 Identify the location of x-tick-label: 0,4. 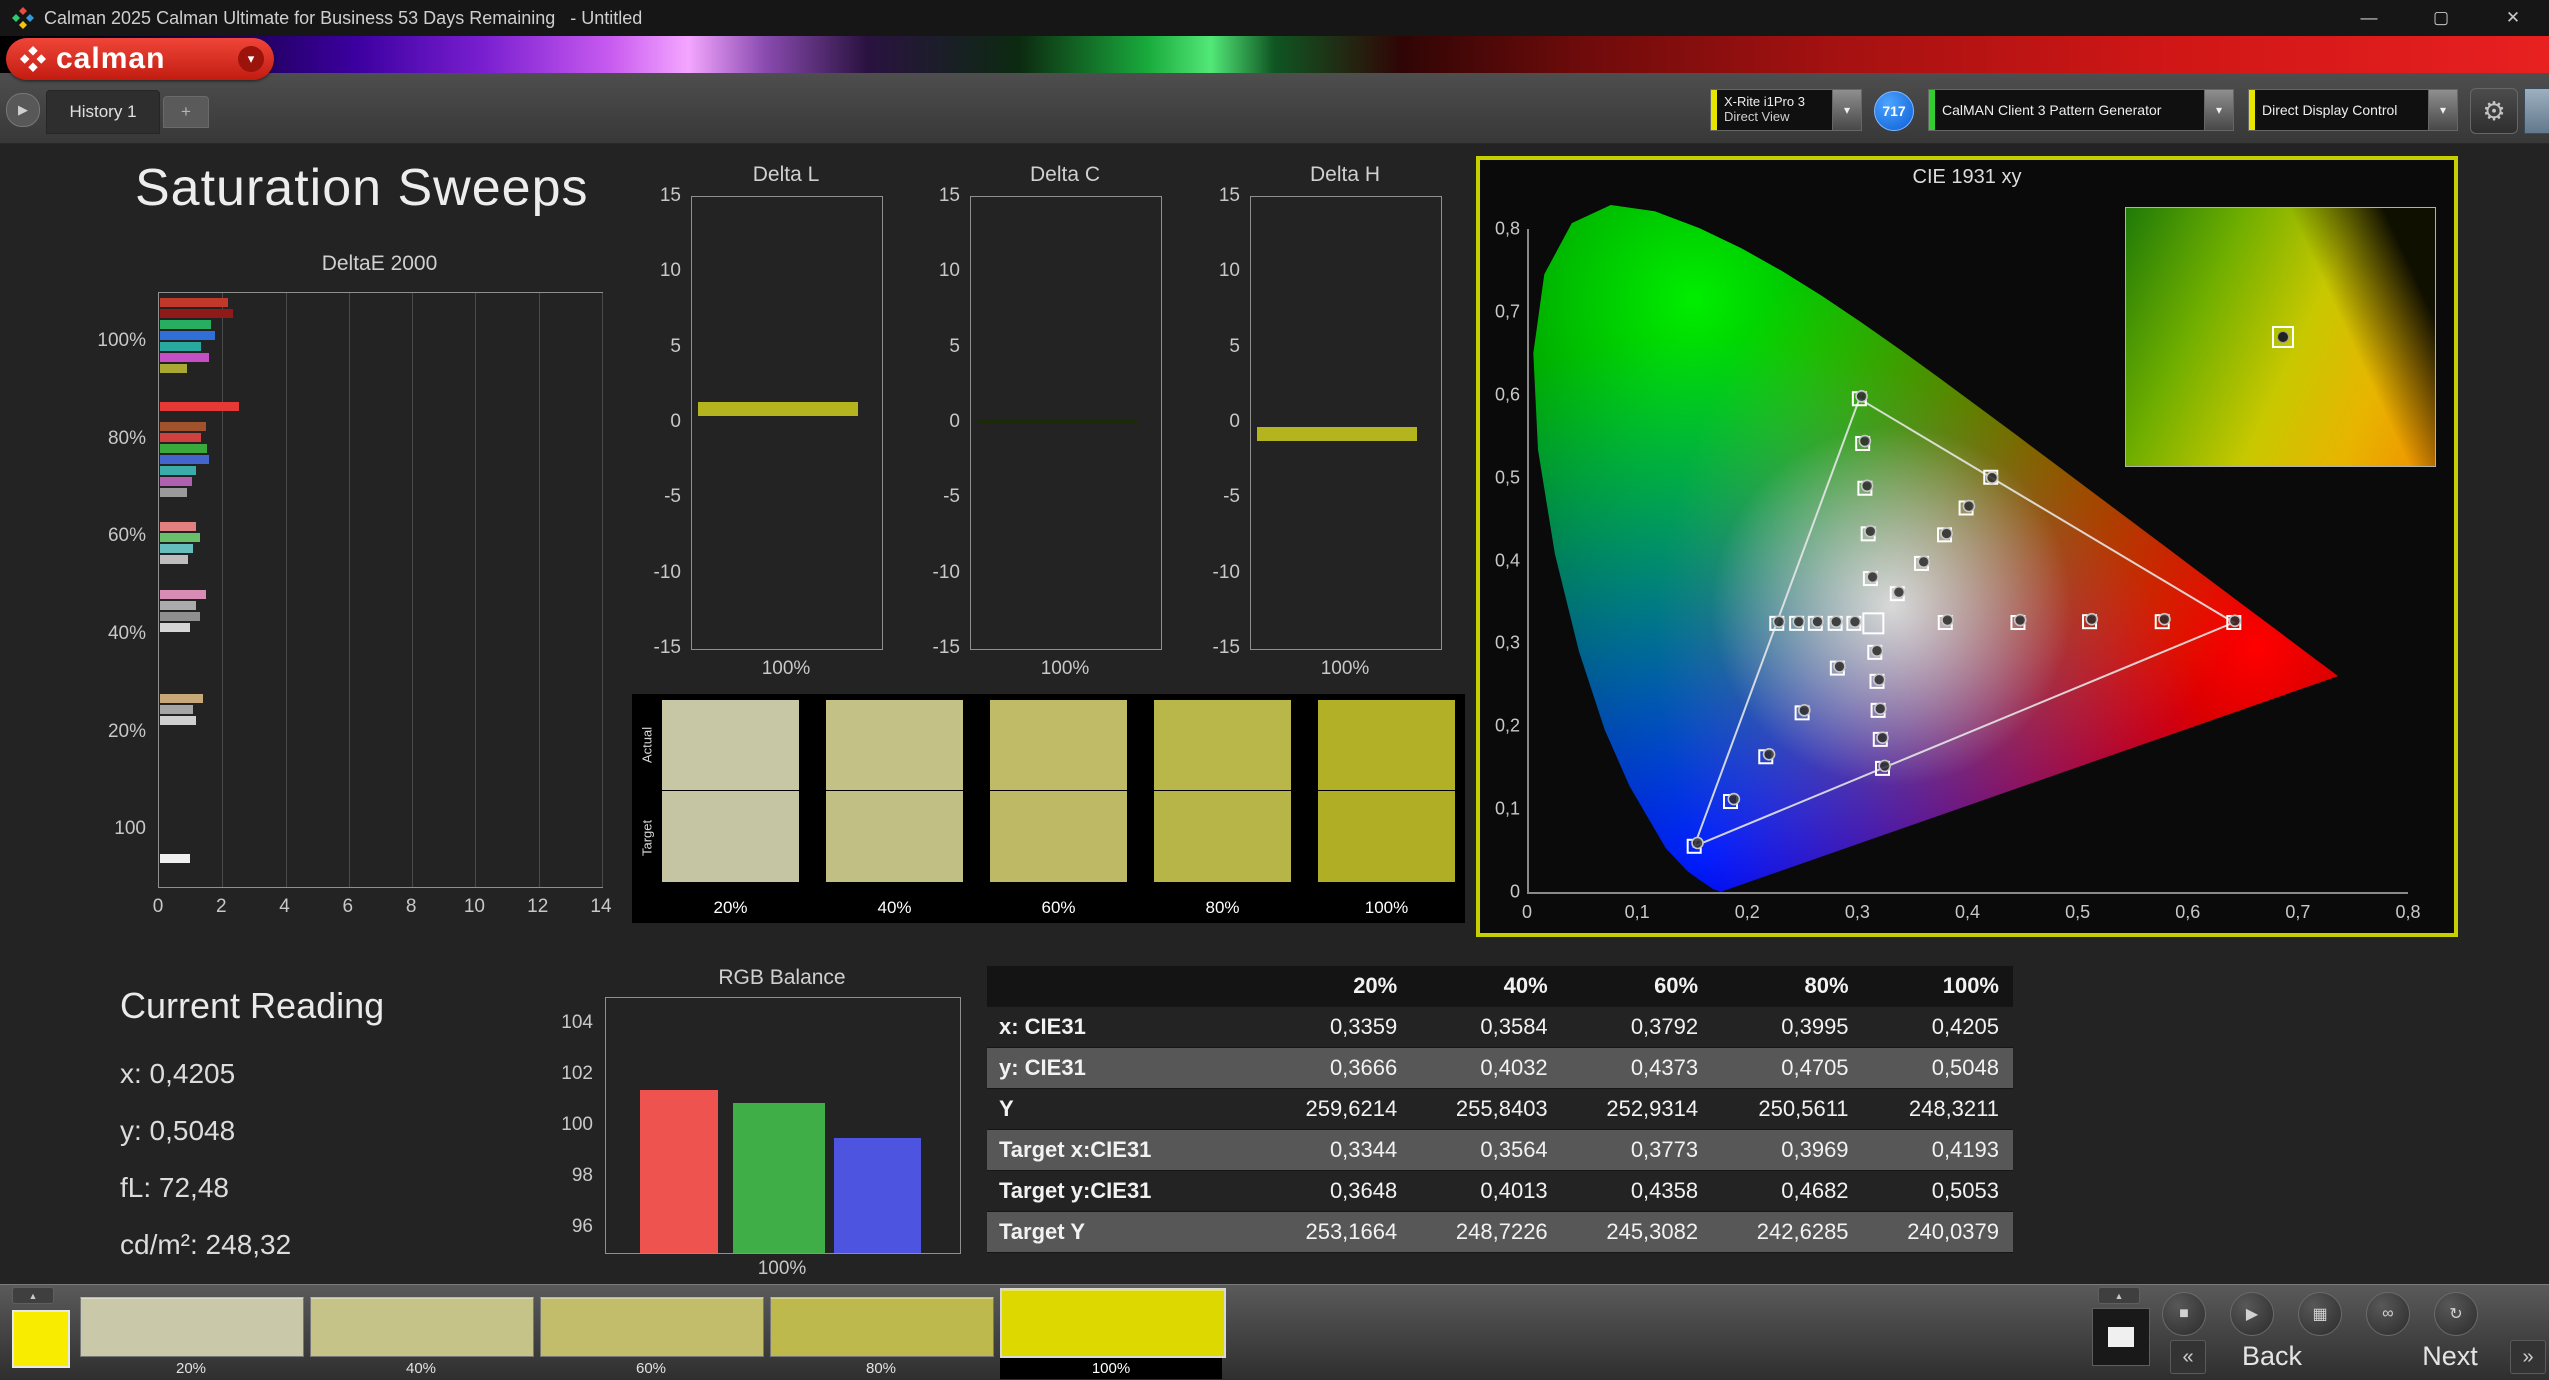
(1967, 912).